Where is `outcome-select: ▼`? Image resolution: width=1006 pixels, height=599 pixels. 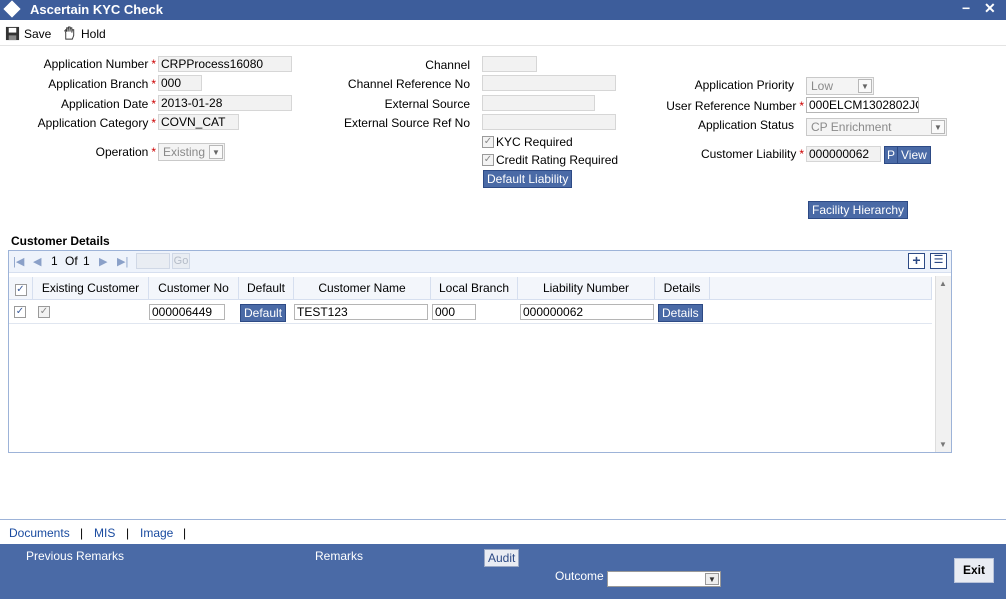 outcome-select: ▼ is located at coordinates (664, 579).